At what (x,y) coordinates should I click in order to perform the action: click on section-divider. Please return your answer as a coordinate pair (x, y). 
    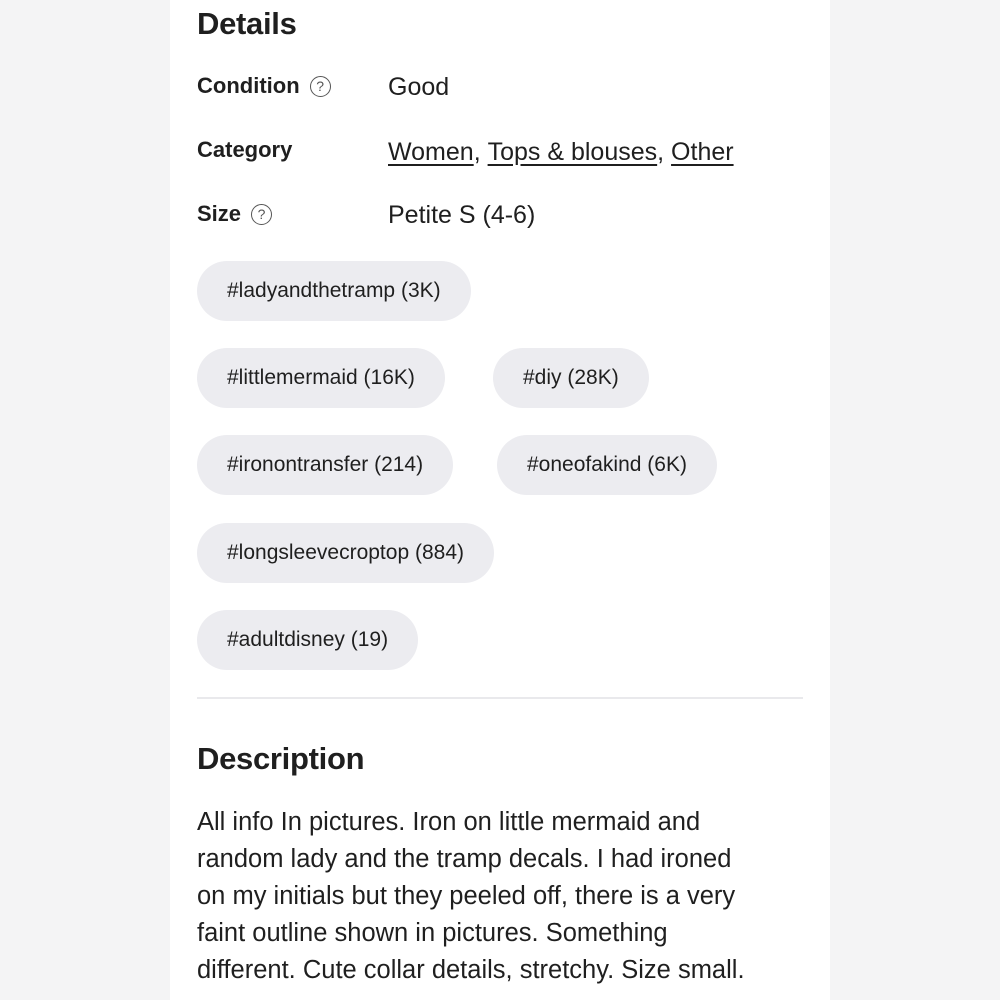
    Looking at the image, I should click on (500, 698).